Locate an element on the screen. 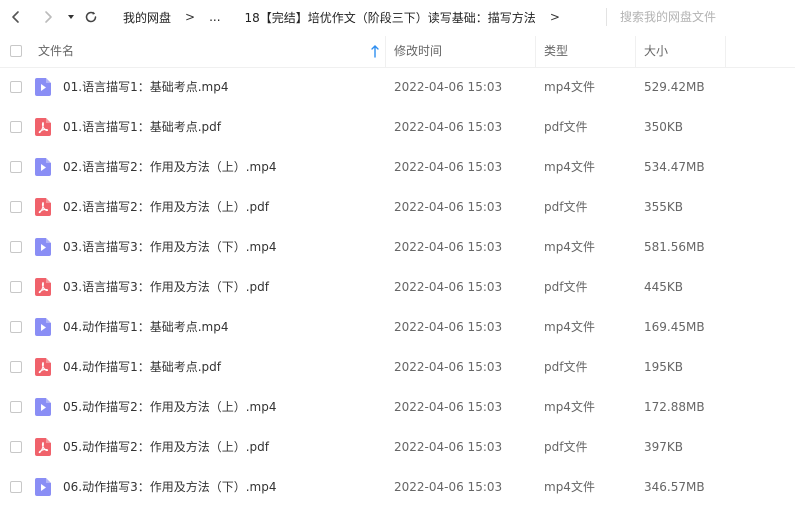 The height and width of the screenshot is (511, 795). file-name: 03.语言描写3：作用及方法（下）.mp4 is located at coordinates (169, 247).